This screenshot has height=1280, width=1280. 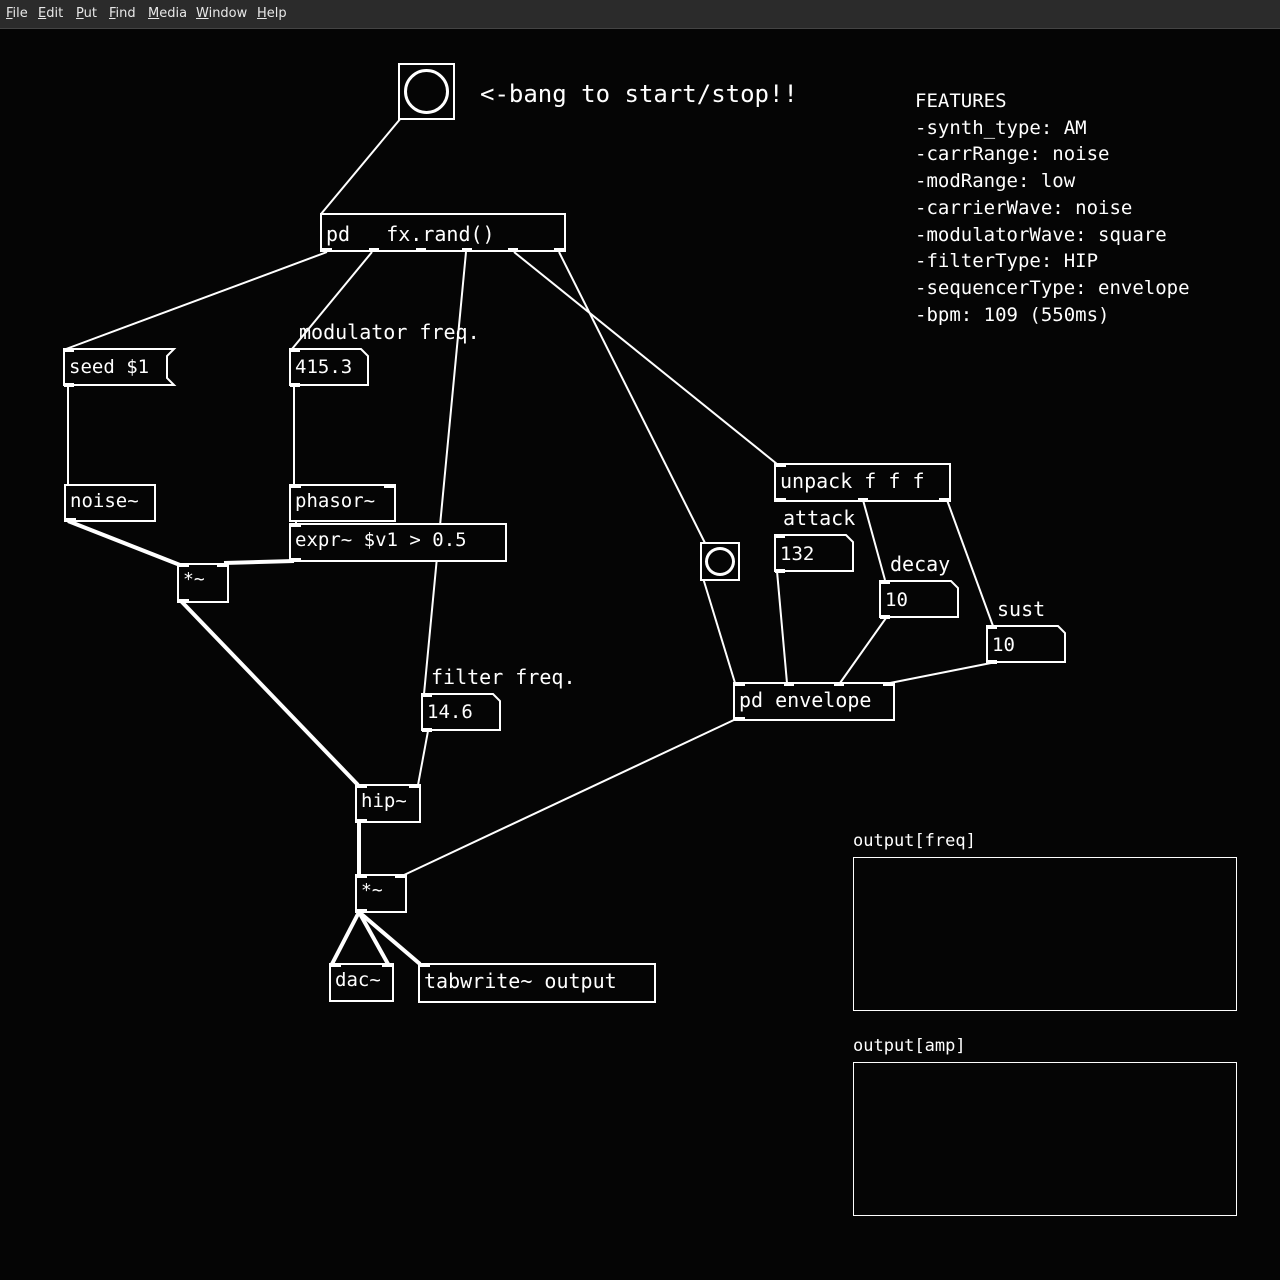 I want to click on seed-message-label: seed $1, so click(x=109, y=367).